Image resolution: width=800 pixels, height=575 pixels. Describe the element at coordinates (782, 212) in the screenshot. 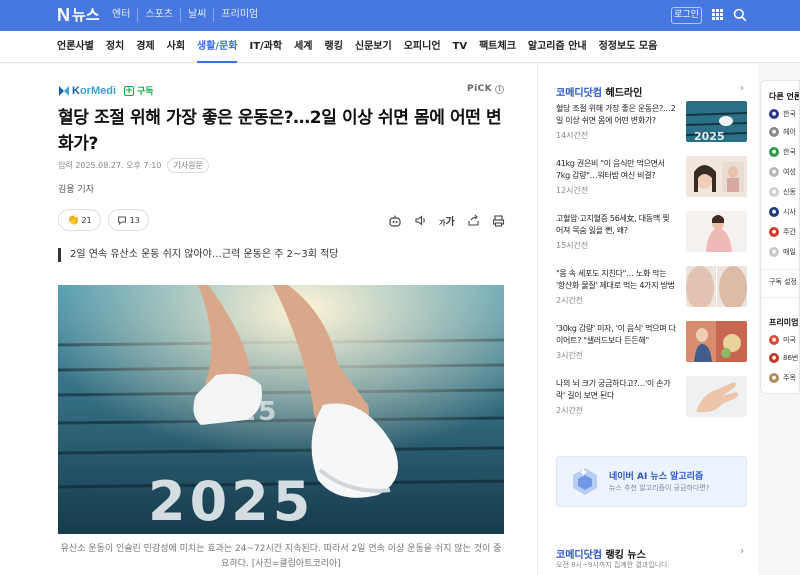

I see `press-item: ● 시사` at that location.